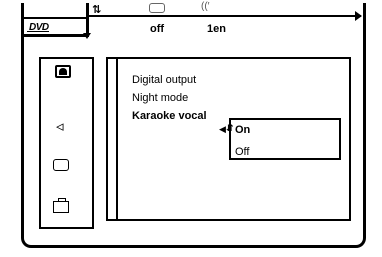 The width and height of the screenshot is (382, 257). What do you see at coordinates (157, 29) in the screenshot?
I see `subtitle-value: off` at bounding box center [157, 29].